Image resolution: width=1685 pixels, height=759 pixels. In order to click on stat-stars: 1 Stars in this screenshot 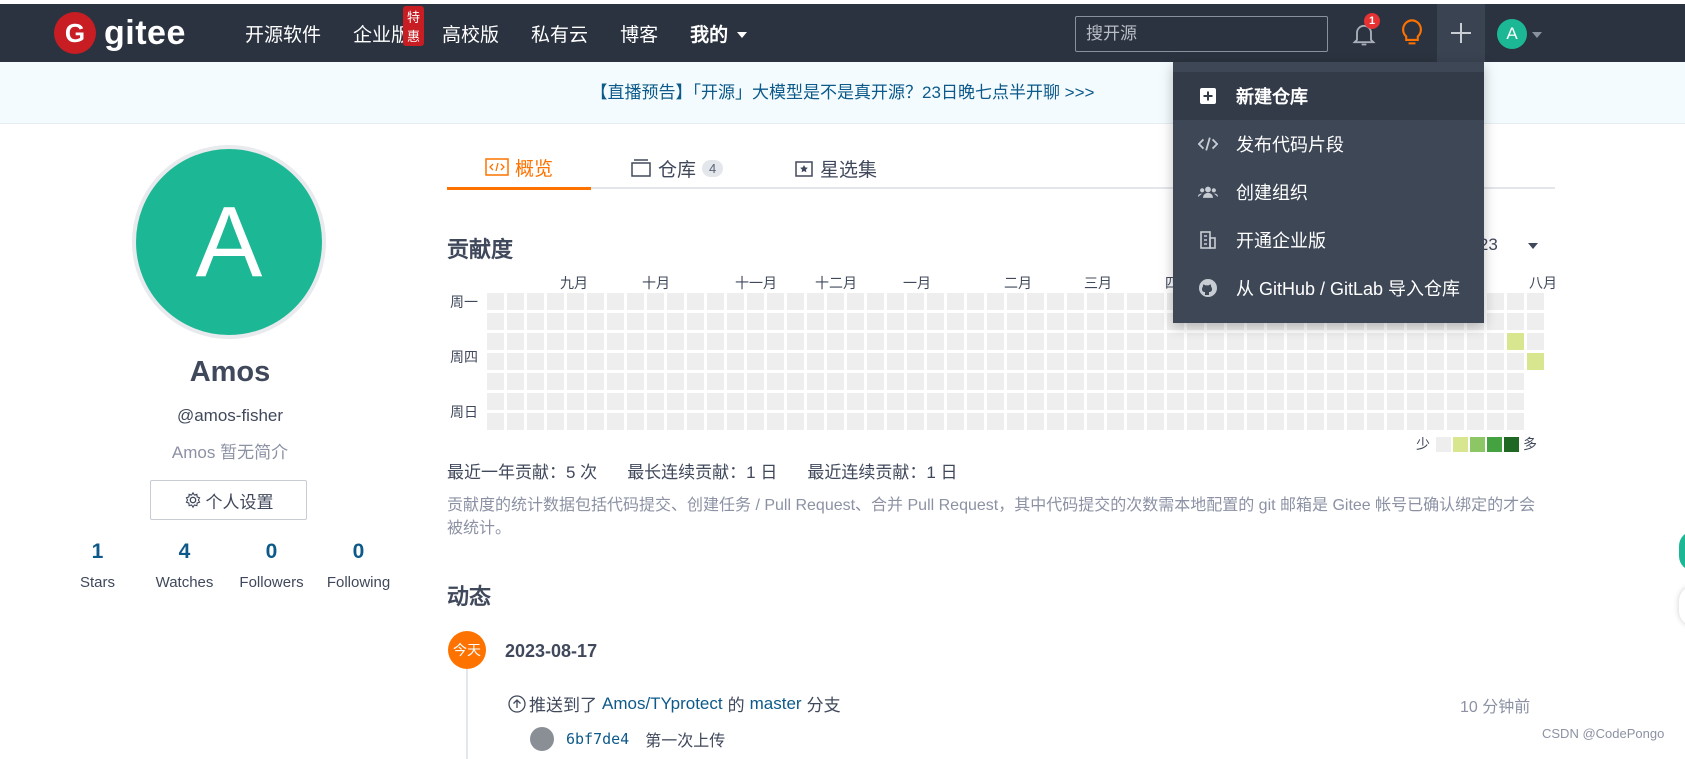, I will do `click(97, 565)`.